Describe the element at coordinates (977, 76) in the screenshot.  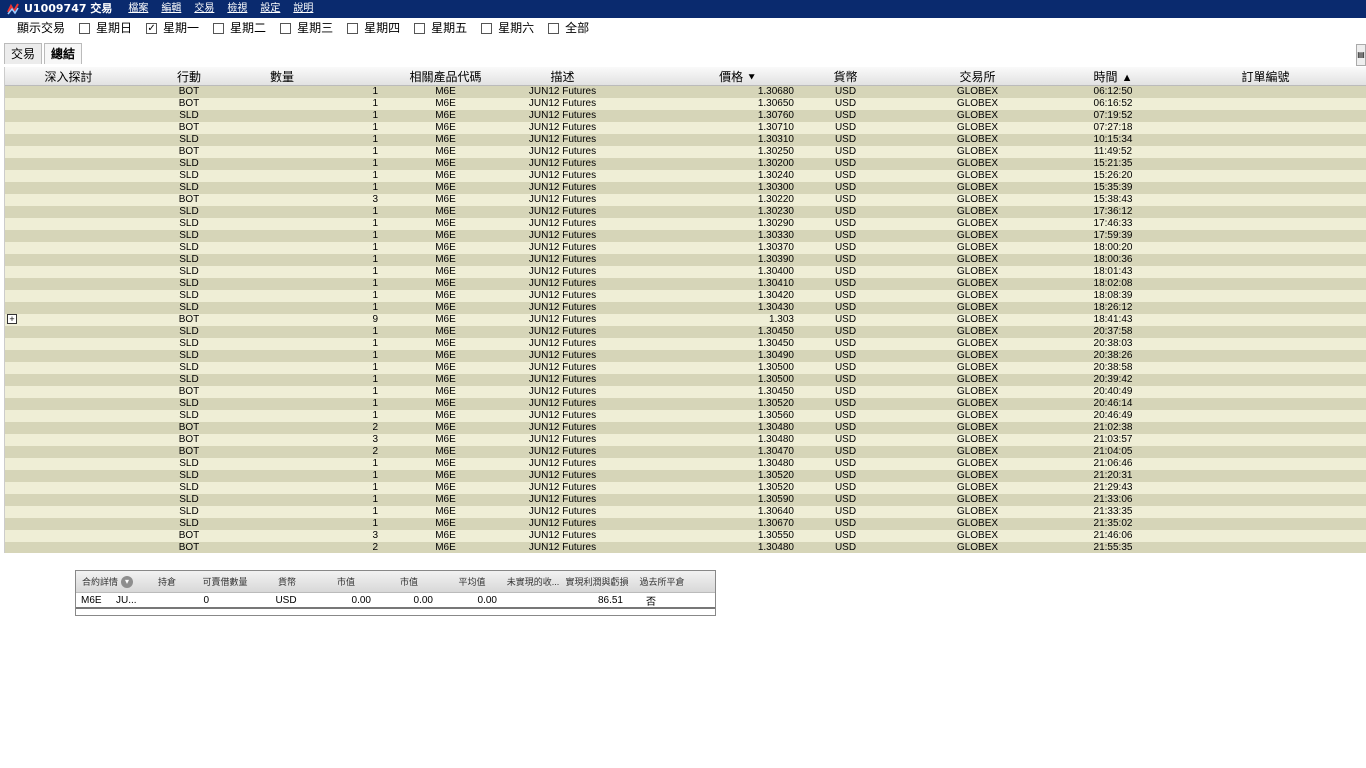
I see `col-header-exchange: 交易所` at that location.